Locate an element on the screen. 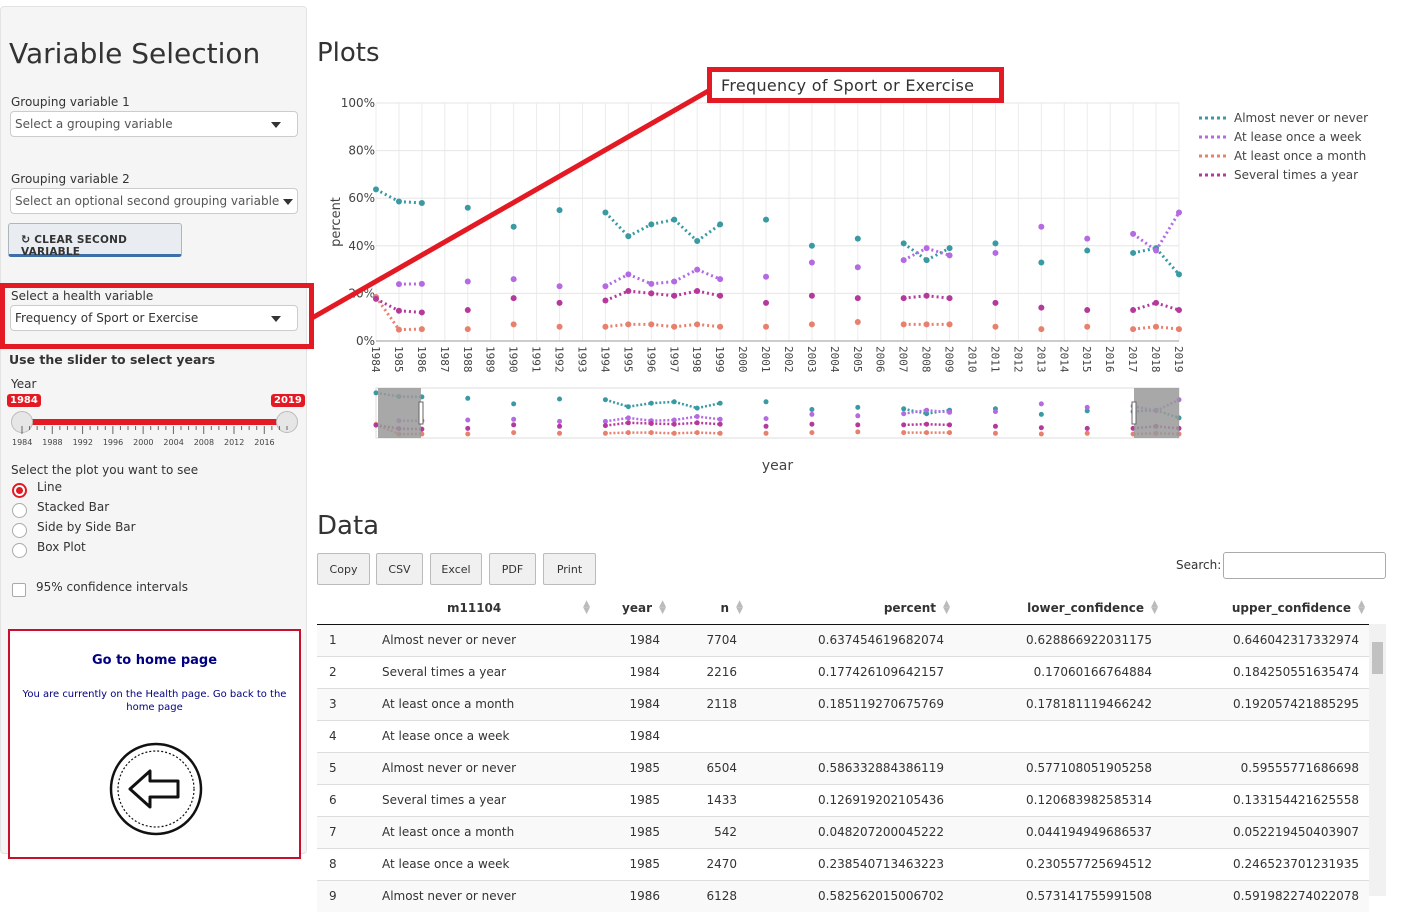 This screenshot has width=1402, height=912. range-mask-left is located at coordinates (399, 413).